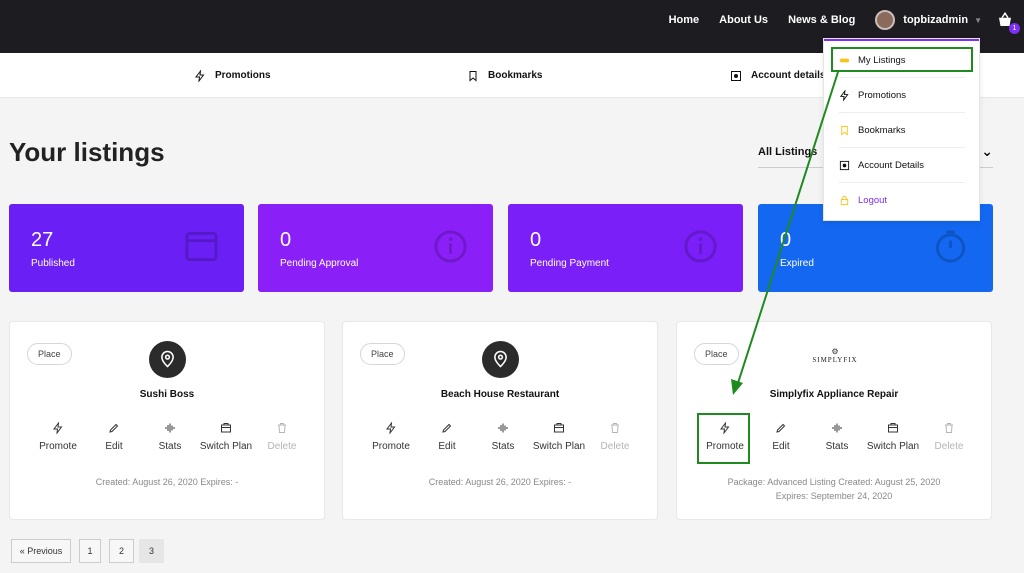 The image size is (1024, 573). Describe the element at coordinates (375, 248) in the screenshot. I see `stat-card-pending-approval: 0 Pending Approval` at that location.